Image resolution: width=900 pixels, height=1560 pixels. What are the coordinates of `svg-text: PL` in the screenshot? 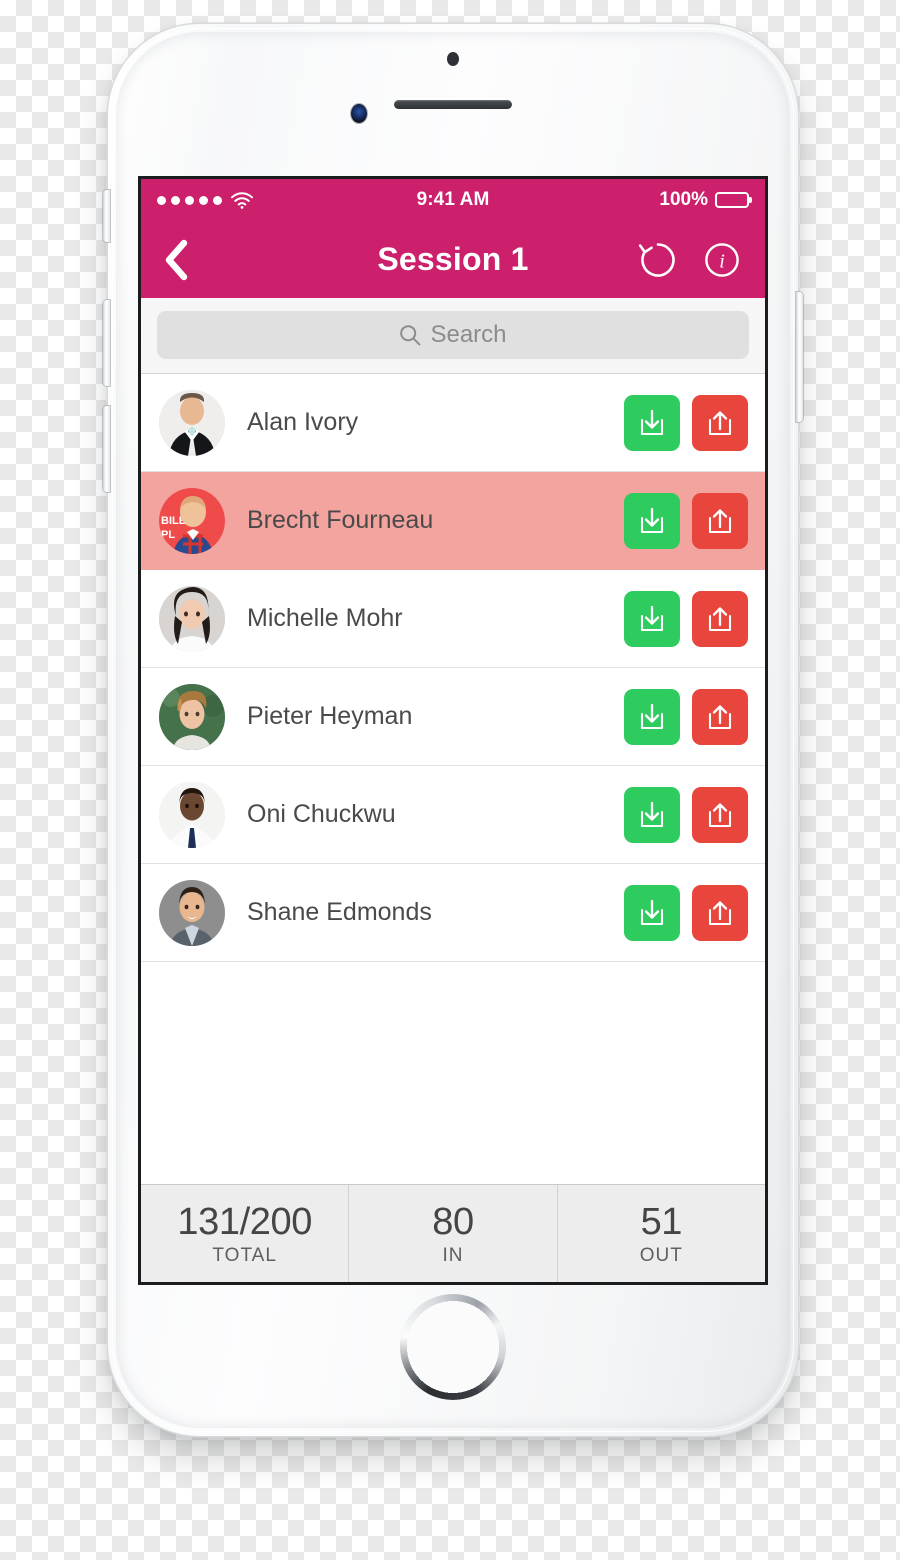 It's located at (168, 535).